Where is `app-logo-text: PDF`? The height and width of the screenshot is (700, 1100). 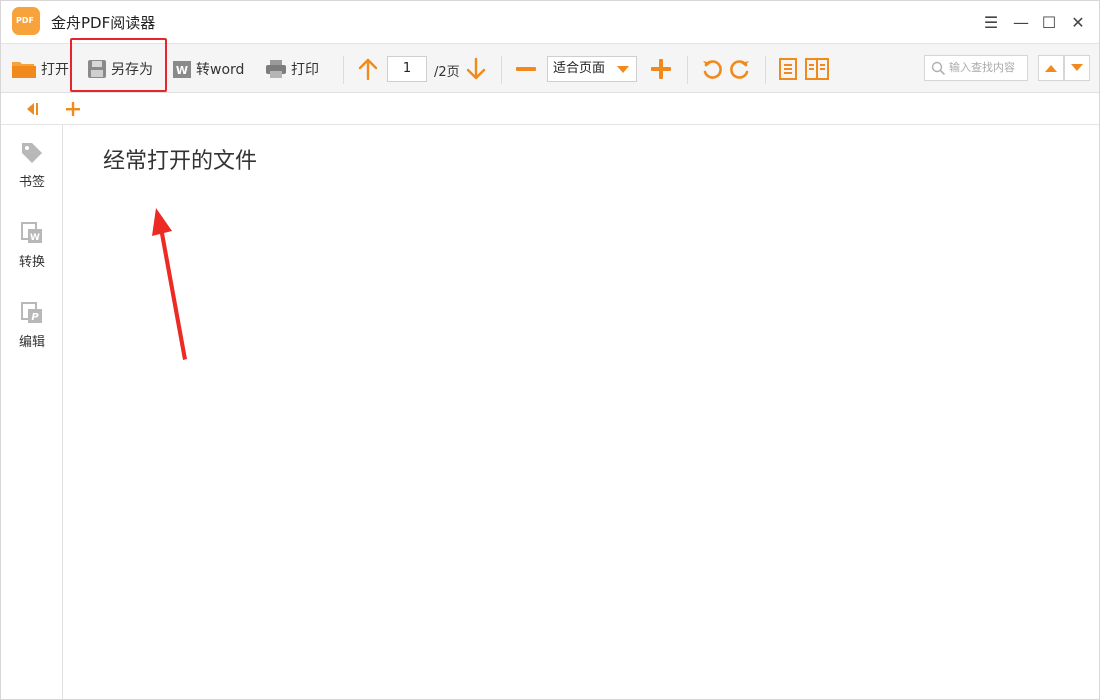
app-logo-text: PDF is located at coordinates (25, 20).